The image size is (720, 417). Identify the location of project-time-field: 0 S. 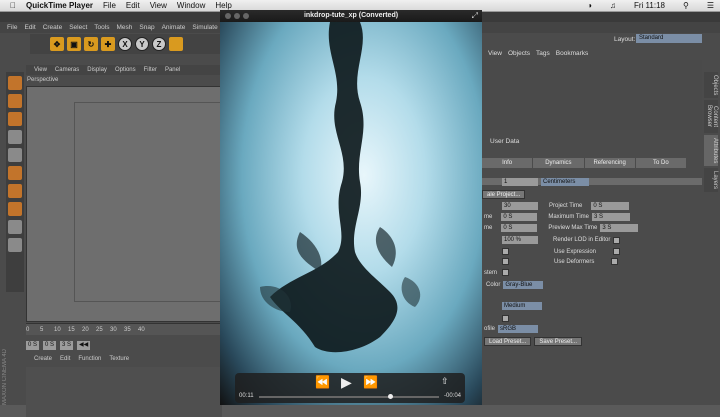
(610, 206).